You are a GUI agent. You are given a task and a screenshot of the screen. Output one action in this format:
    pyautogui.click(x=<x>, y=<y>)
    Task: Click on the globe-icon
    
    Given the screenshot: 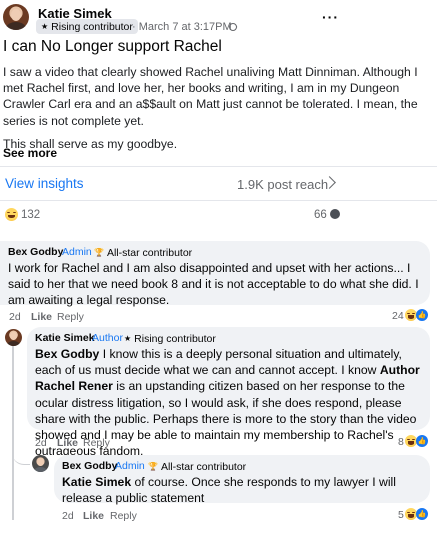 What is the action you would take?
    pyautogui.click(x=233, y=27)
    